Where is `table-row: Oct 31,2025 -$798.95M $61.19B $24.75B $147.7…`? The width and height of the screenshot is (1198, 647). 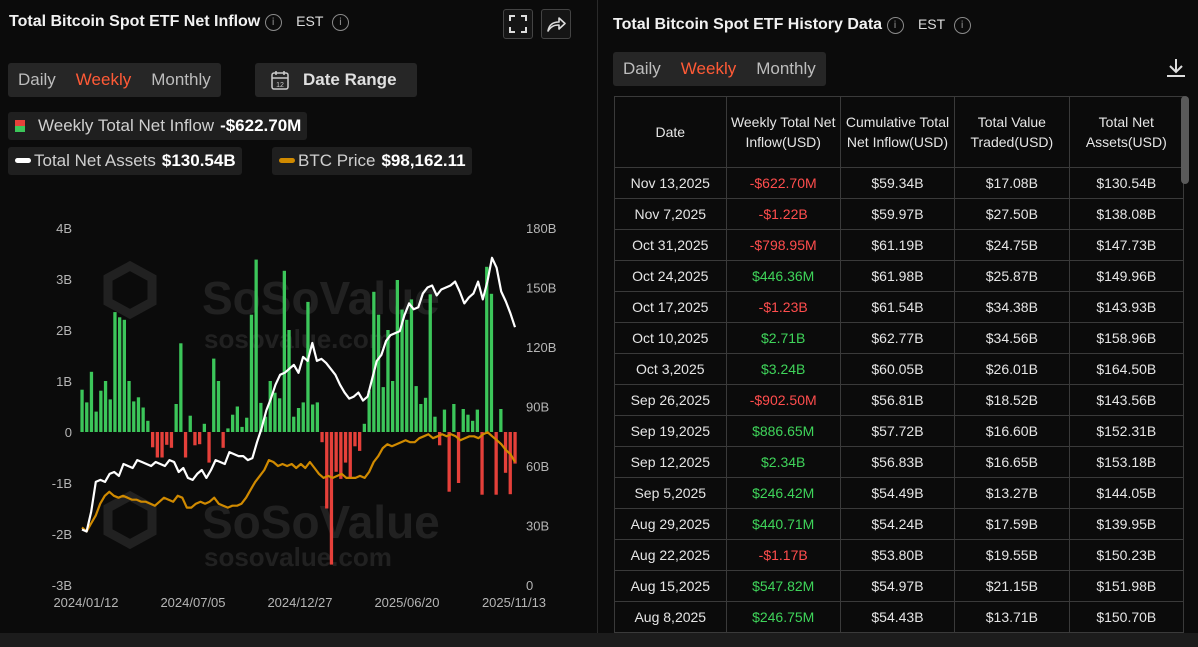 table-row: Oct 31,2025 -$798.95M $61.19B $24.75B $147.7… is located at coordinates (899, 245).